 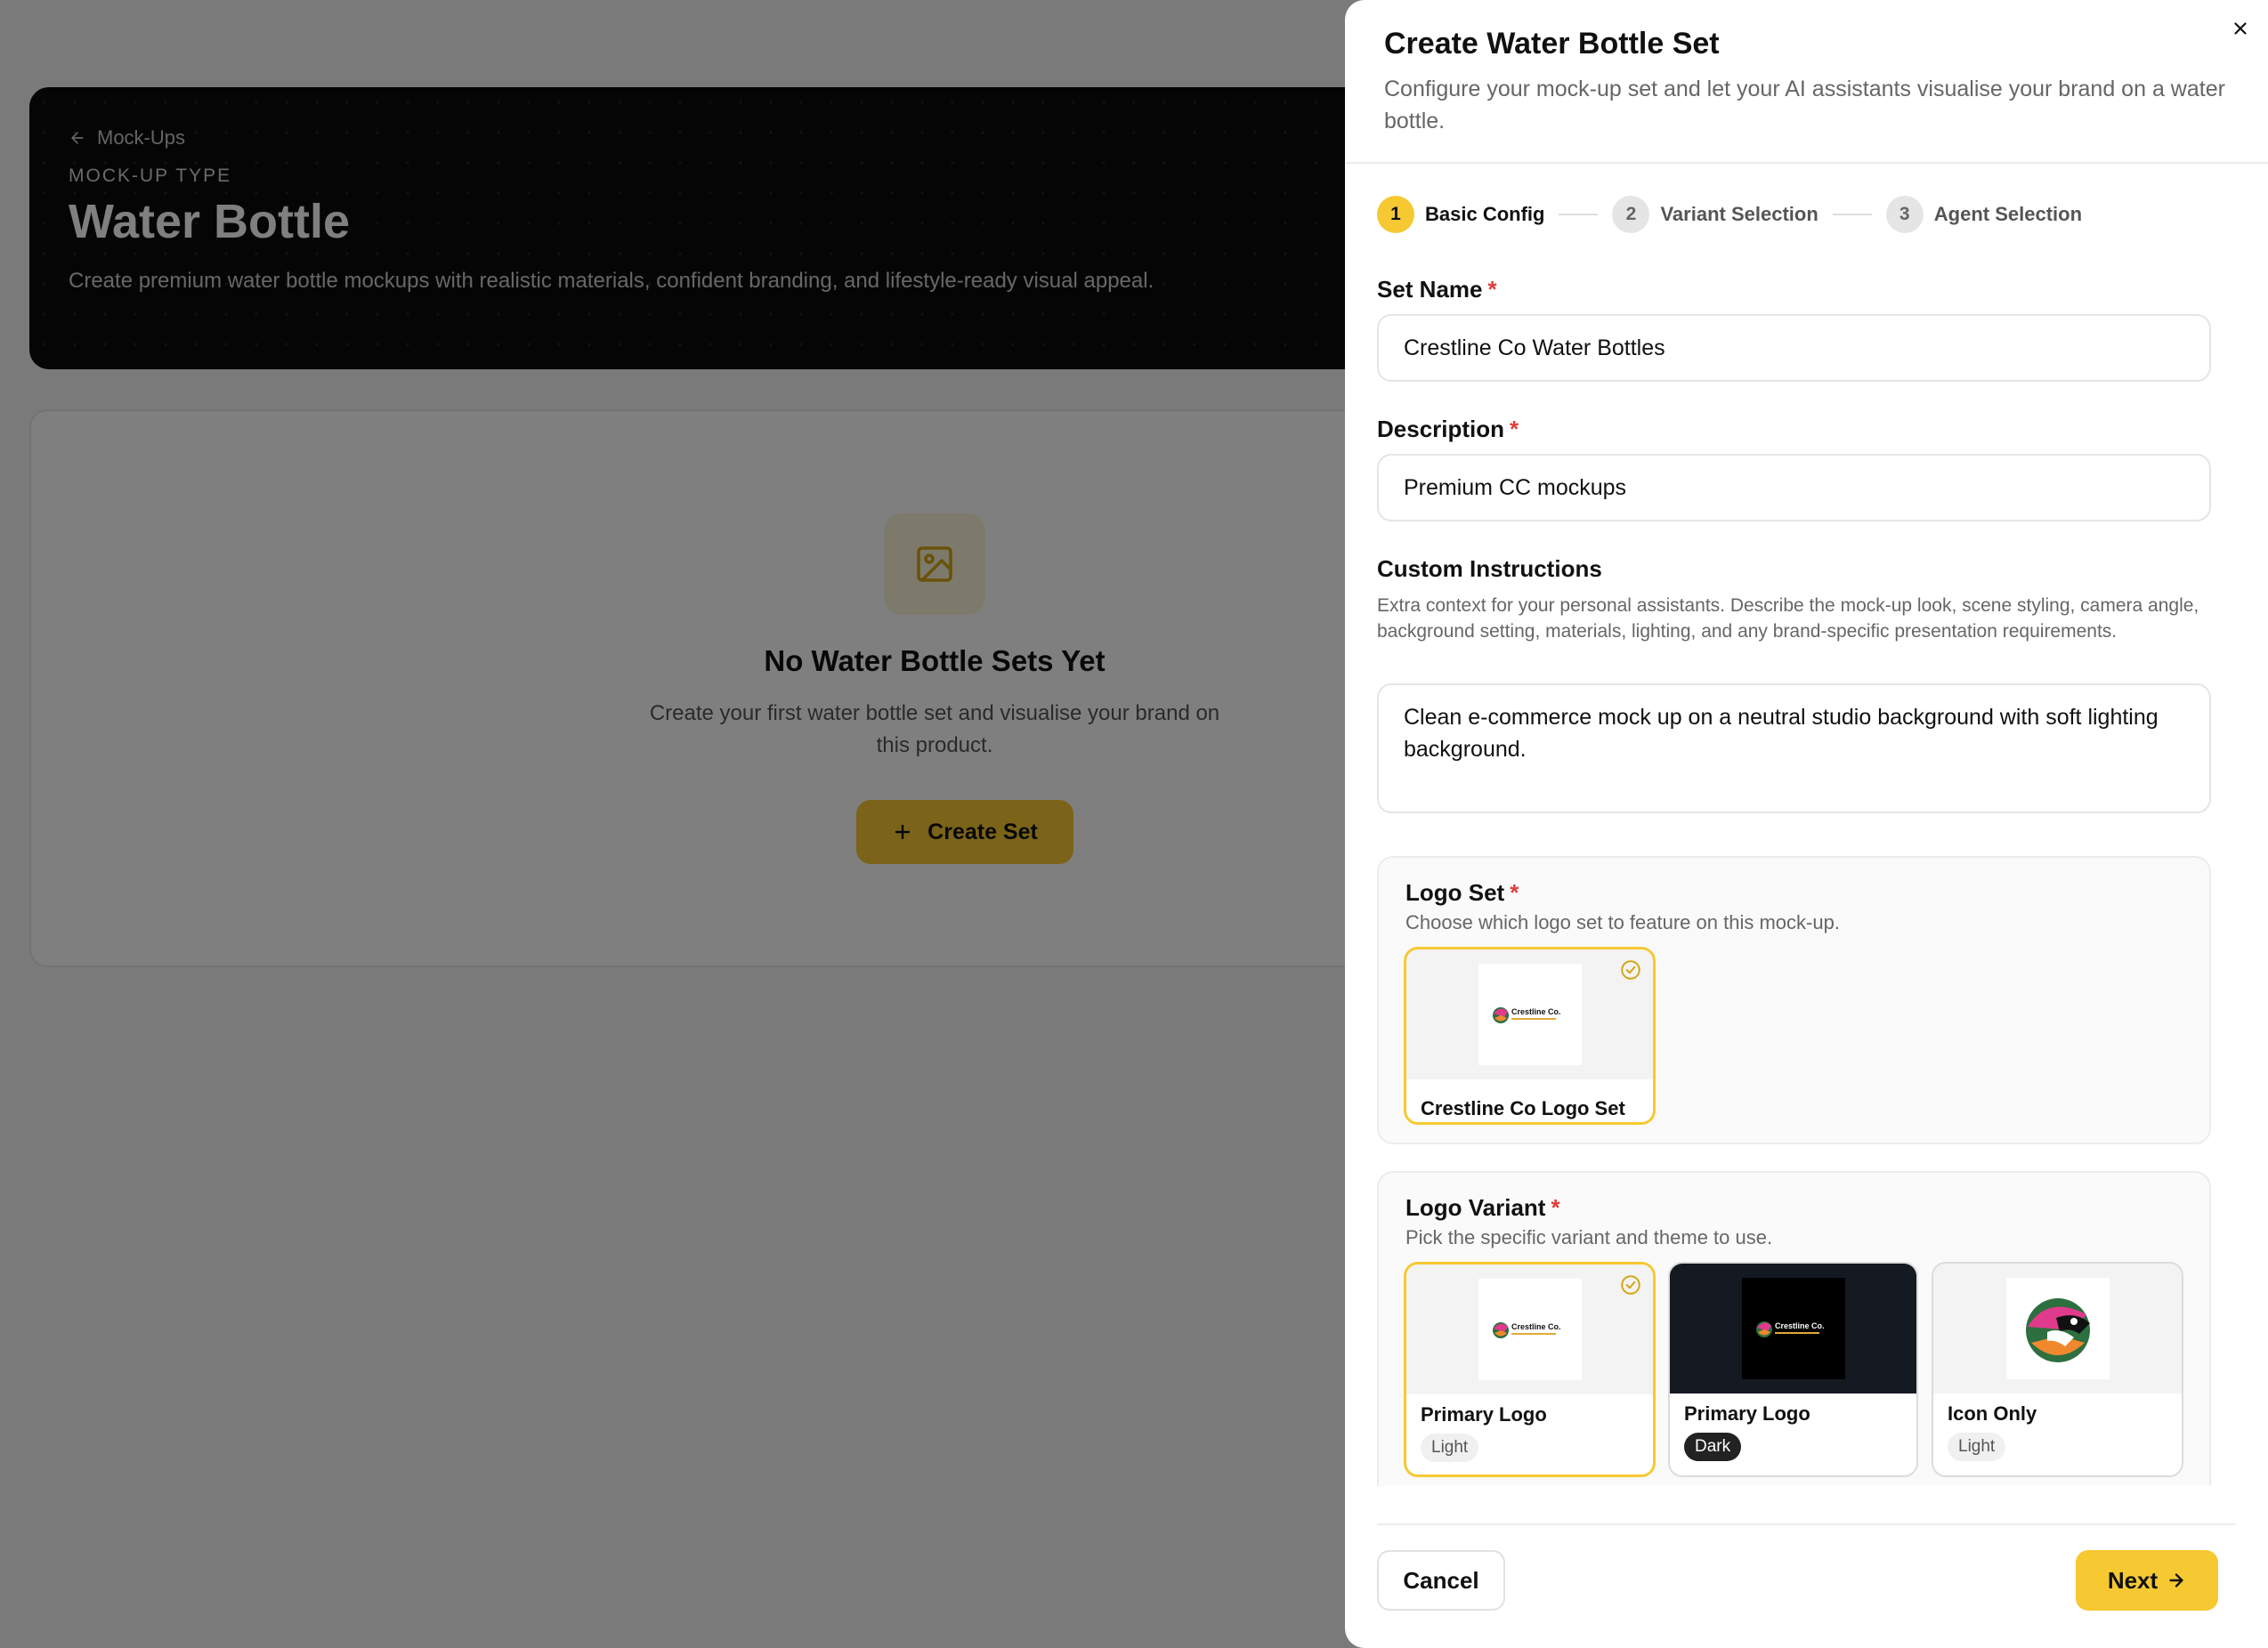 I want to click on description-label: Description *, so click(x=1448, y=429).